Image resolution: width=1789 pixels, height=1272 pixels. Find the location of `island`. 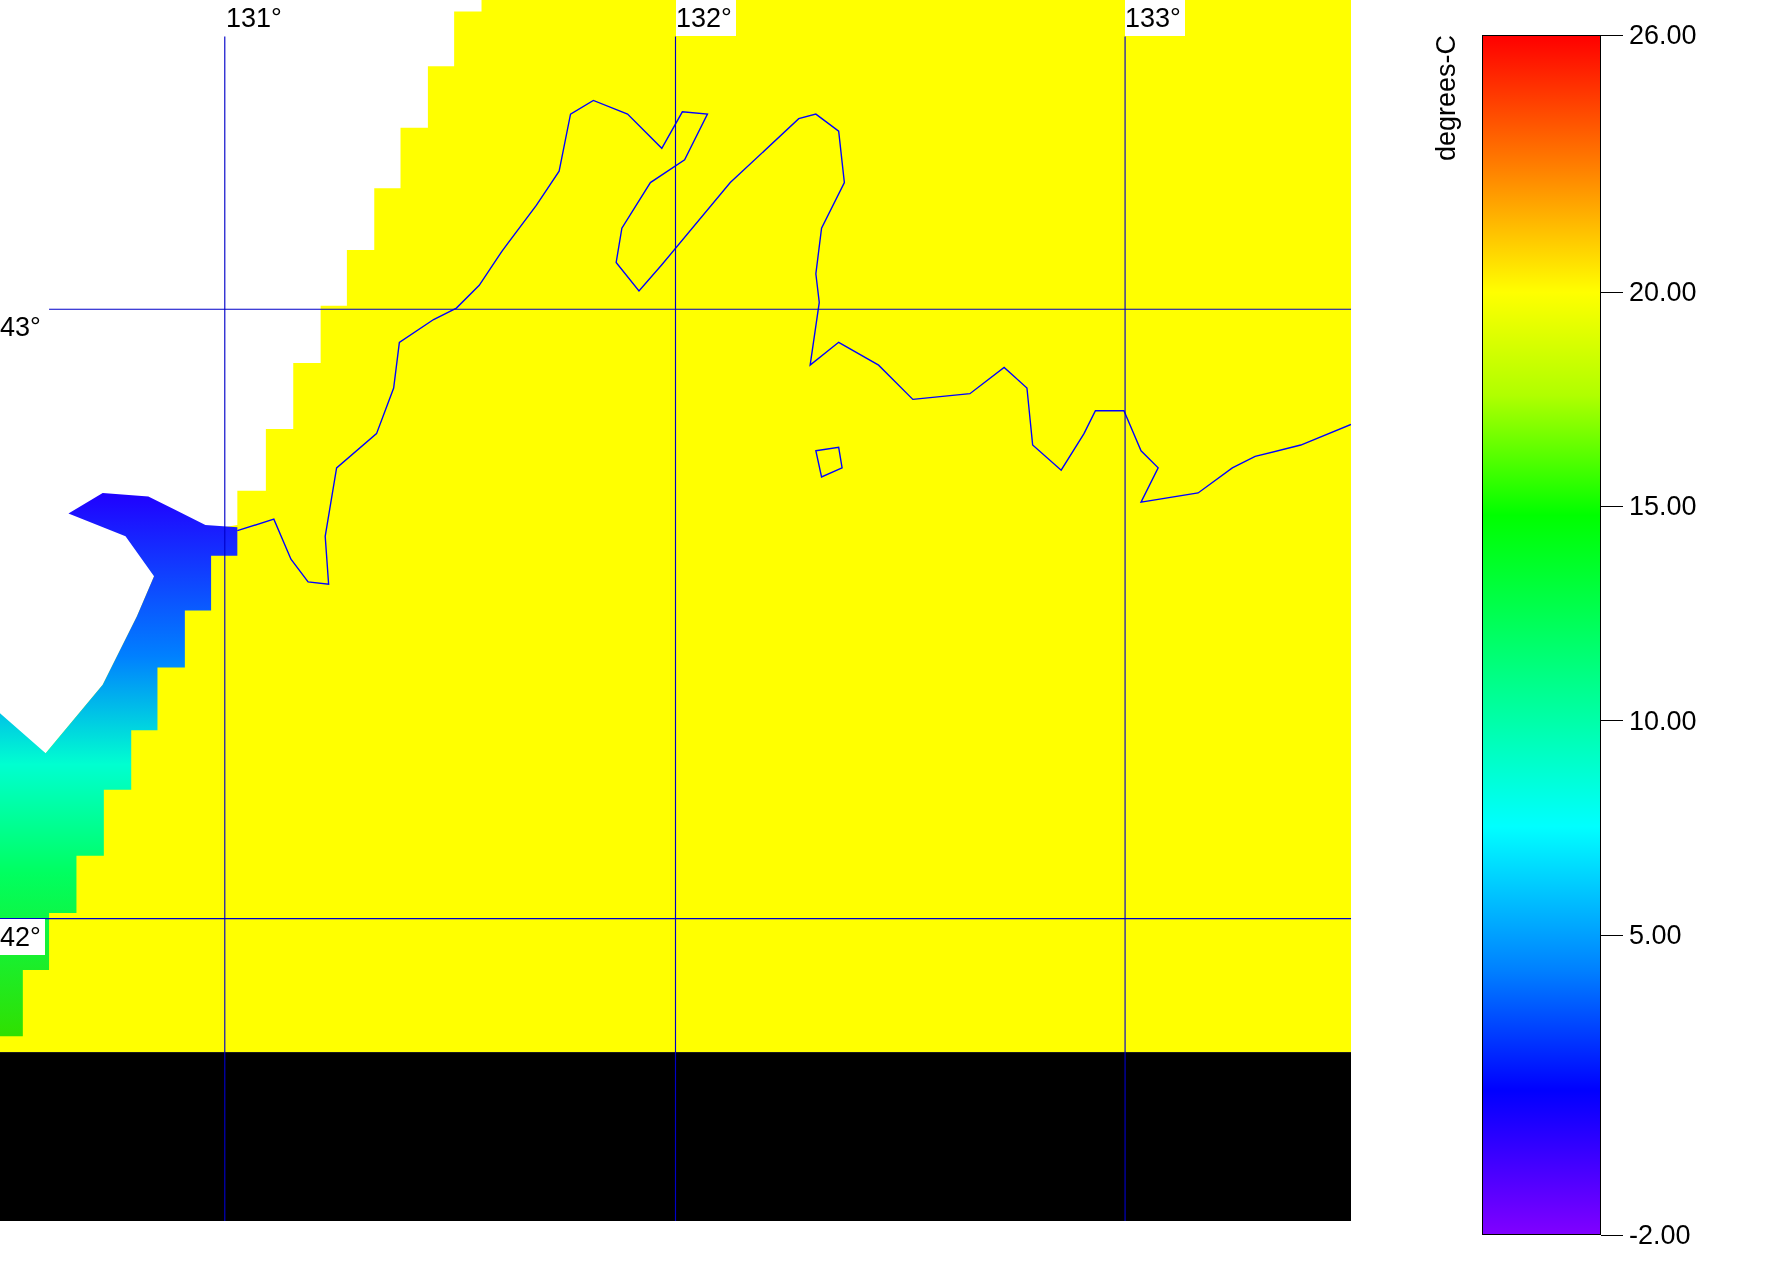

island is located at coordinates (829, 462).